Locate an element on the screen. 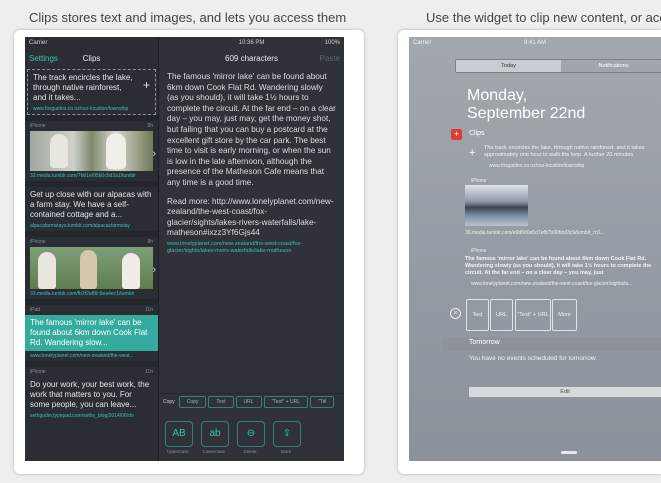 The image size is (661, 483). copy-url-button: URL is located at coordinates (248, 401).